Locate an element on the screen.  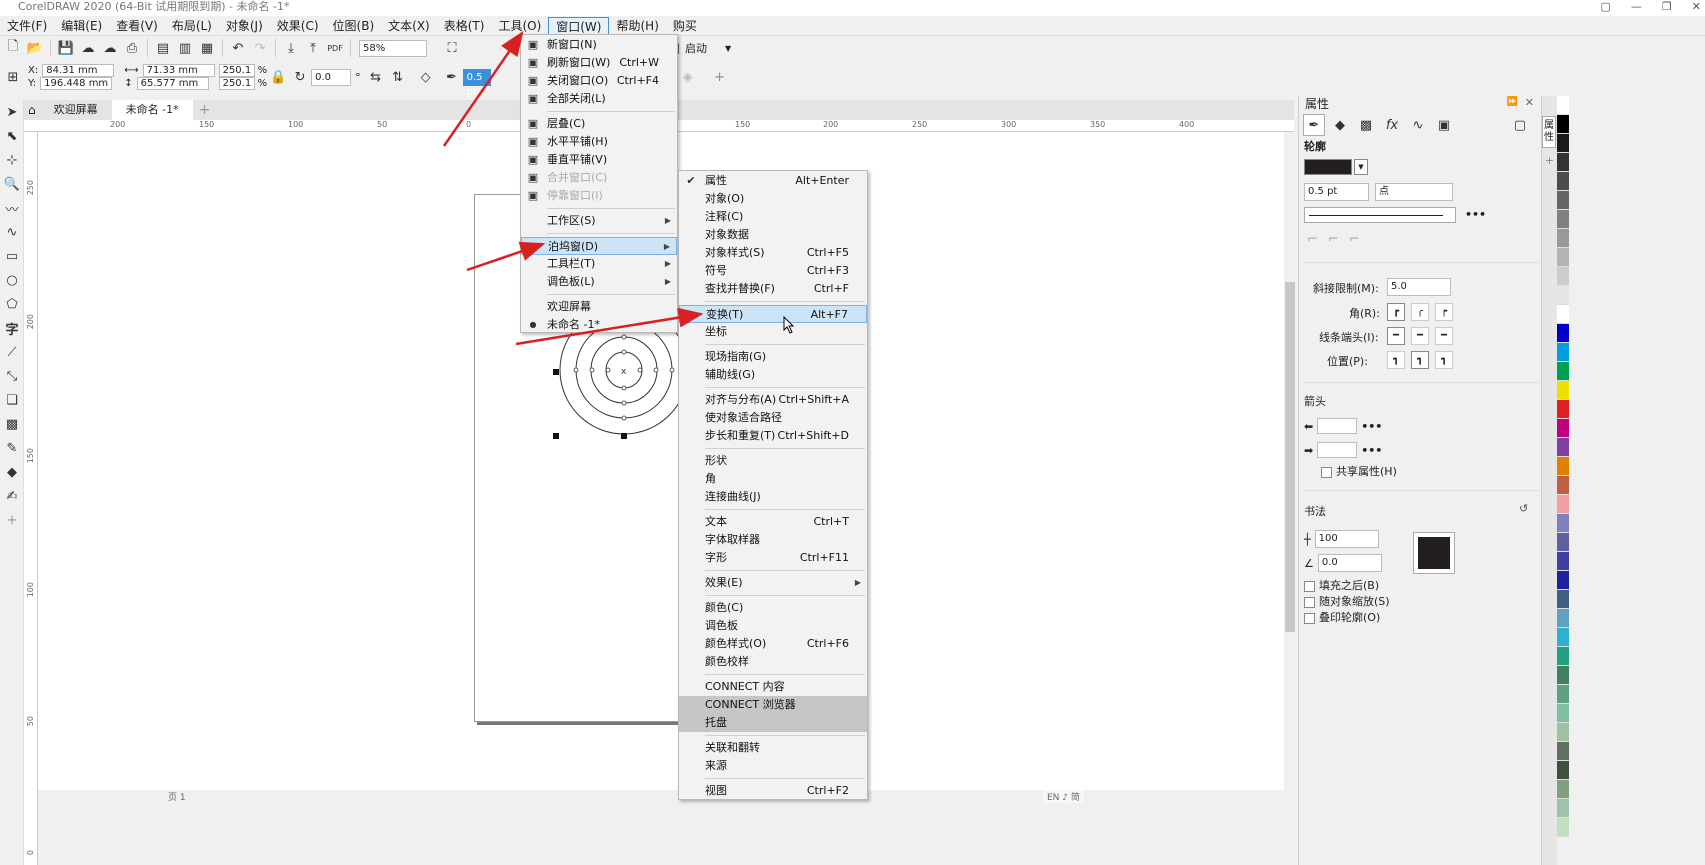
concentric-circles-object: x is located at coordinates (620, 382).